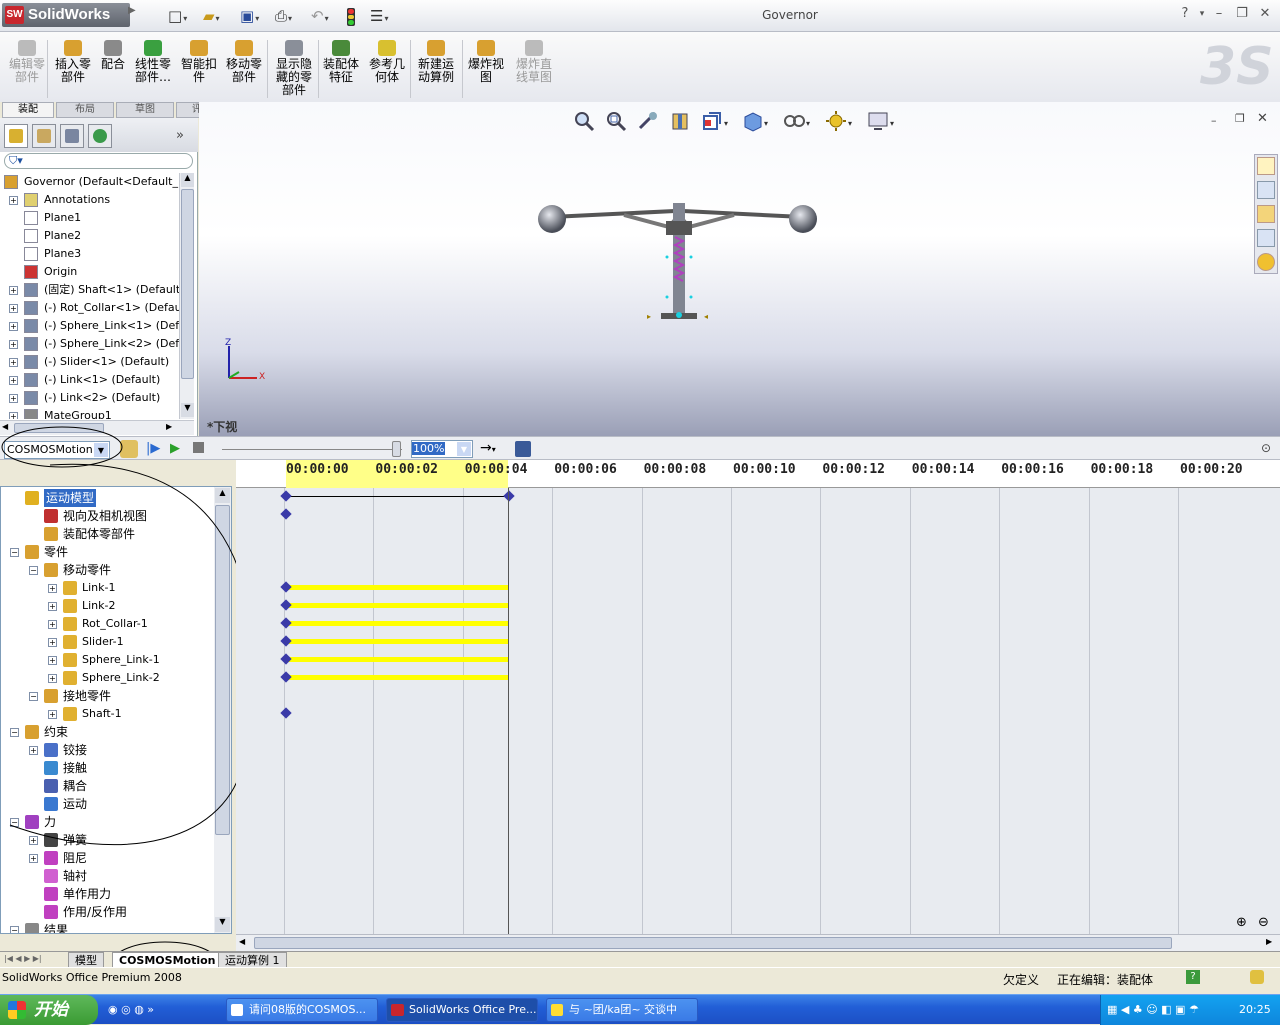  Describe the element at coordinates (488, 448) in the screenshot. I see `playback-mode-icon: →▾` at that location.